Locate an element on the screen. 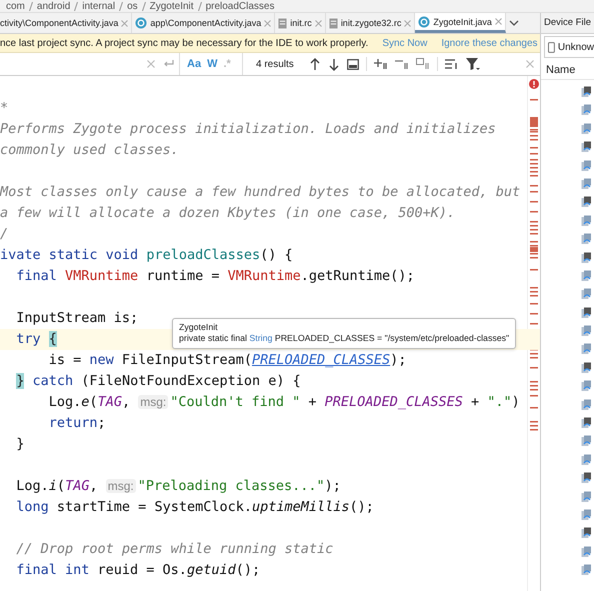  search-option-toggle: W is located at coordinates (212, 64).